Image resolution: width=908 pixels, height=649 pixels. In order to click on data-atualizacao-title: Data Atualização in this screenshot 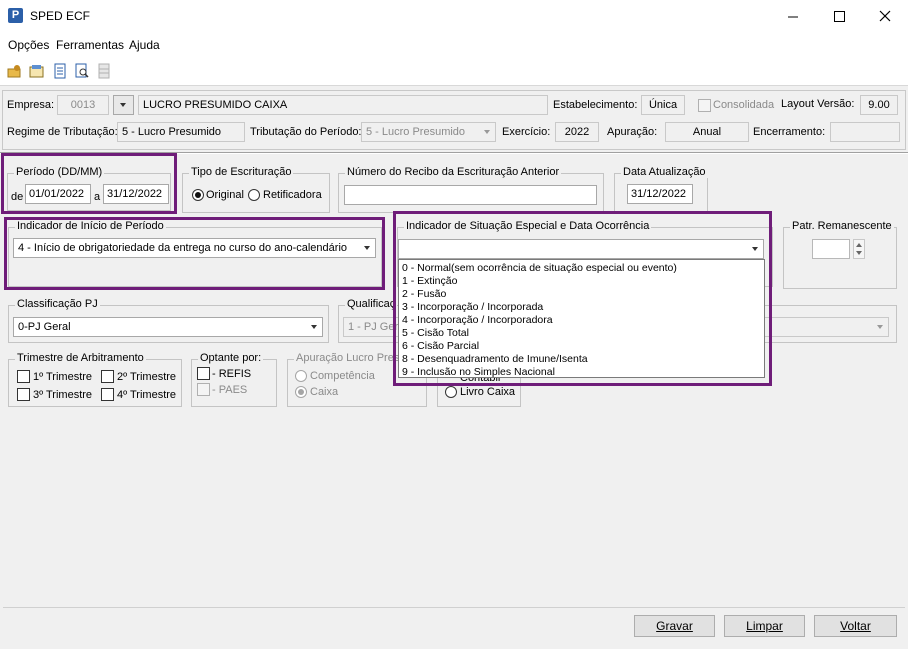, I will do `click(664, 172)`.